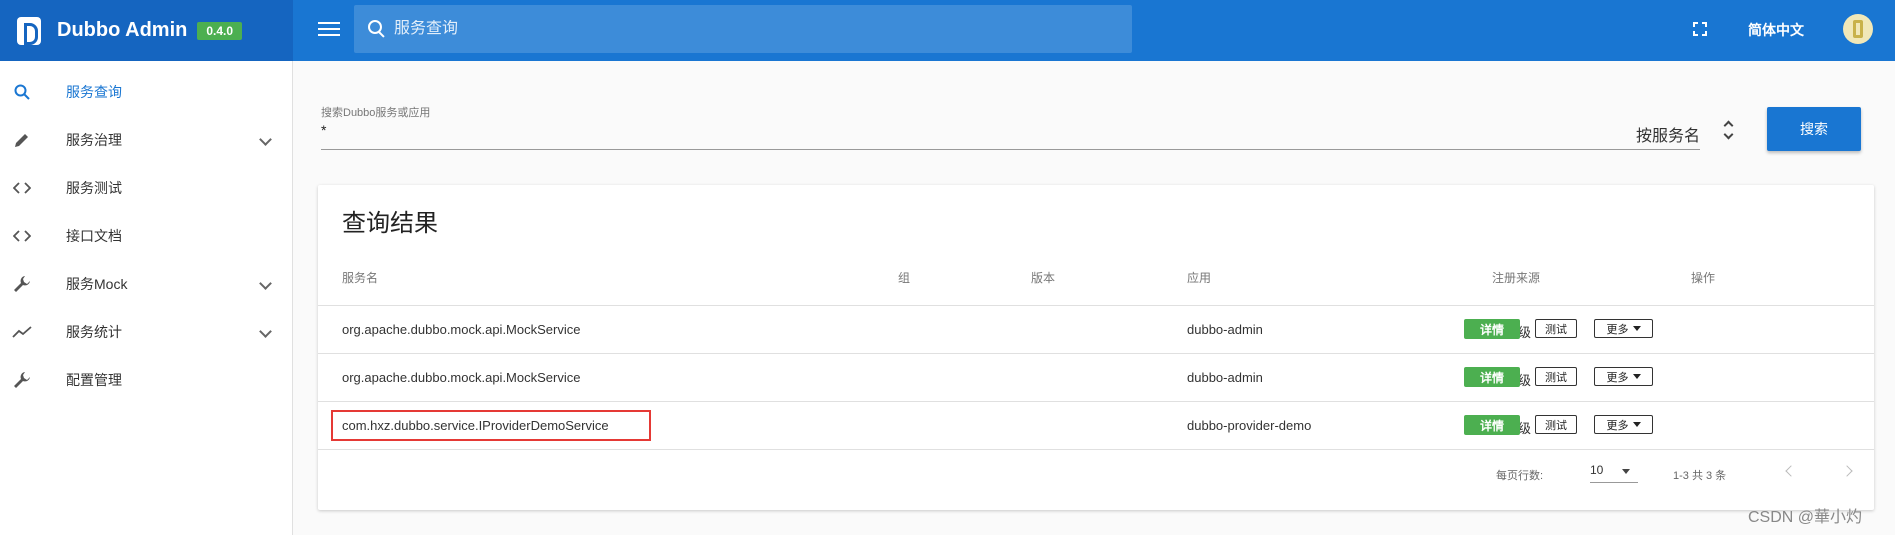 This screenshot has width=1895, height=535. Describe the element at coordinates (1790, 471) in the screenshot. I see `chevron-left-icon` at that location.